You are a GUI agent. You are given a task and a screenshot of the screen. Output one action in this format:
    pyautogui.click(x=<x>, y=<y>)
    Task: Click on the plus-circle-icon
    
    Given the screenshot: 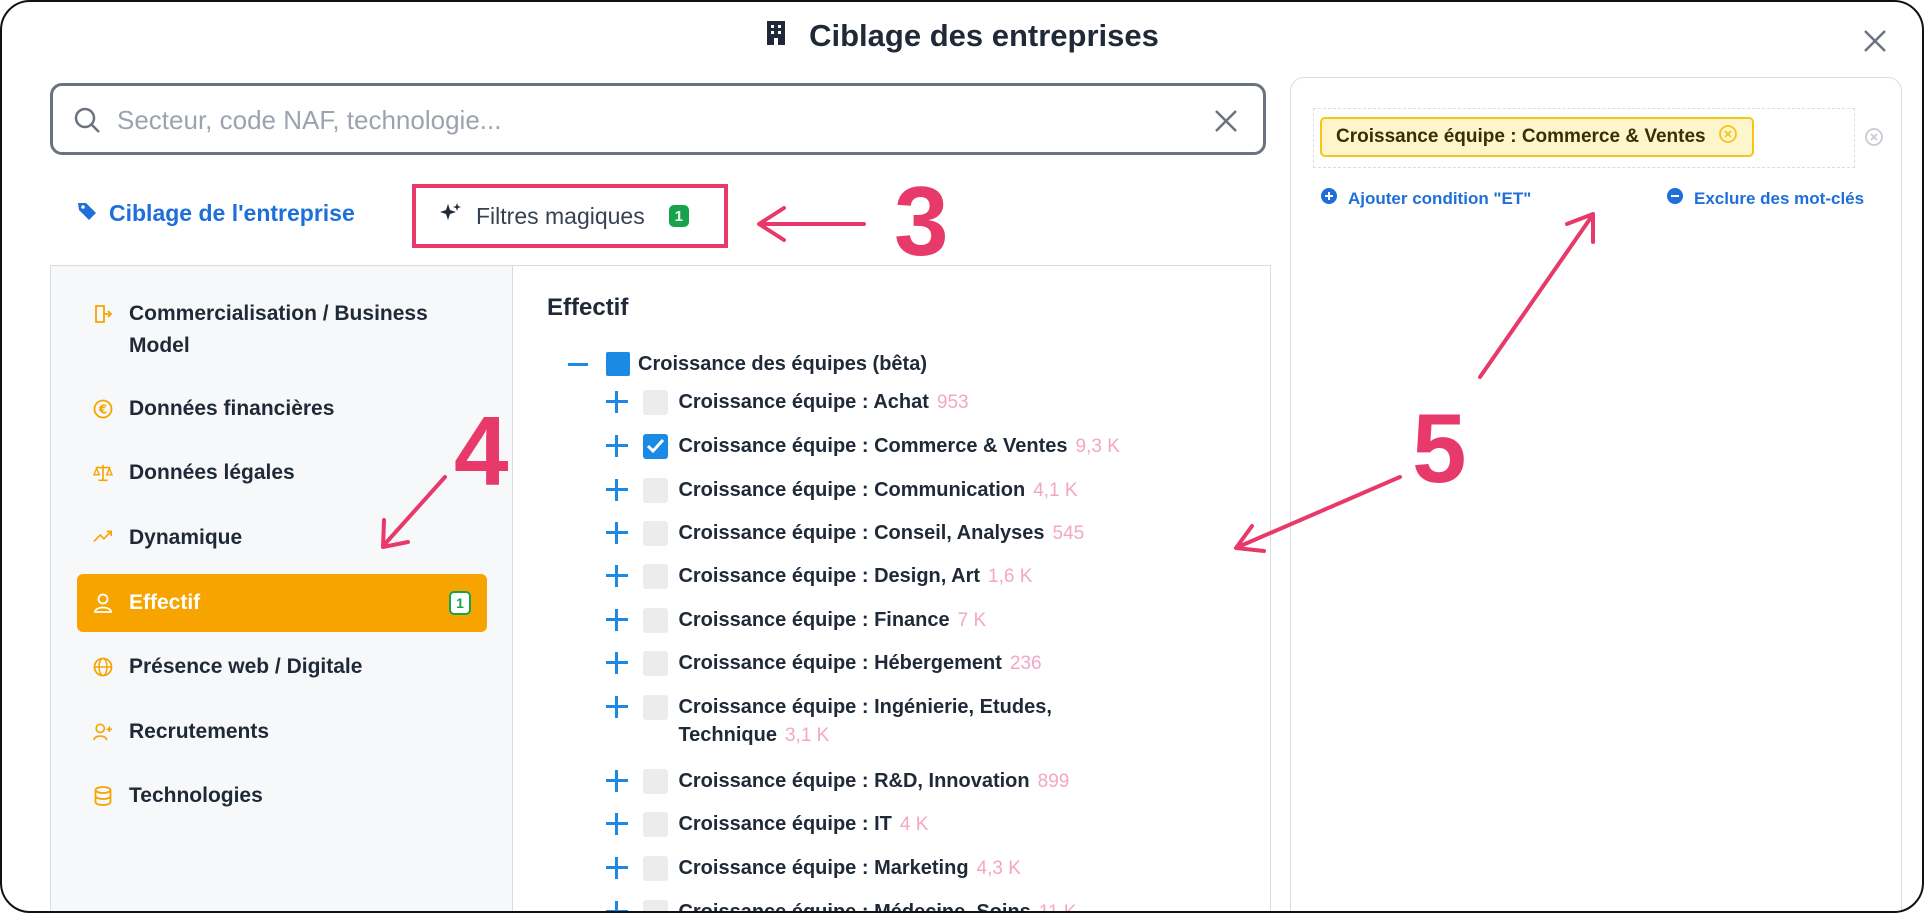 What is the action you would take?
    pyautogui.click(x=1329, y=198)
    